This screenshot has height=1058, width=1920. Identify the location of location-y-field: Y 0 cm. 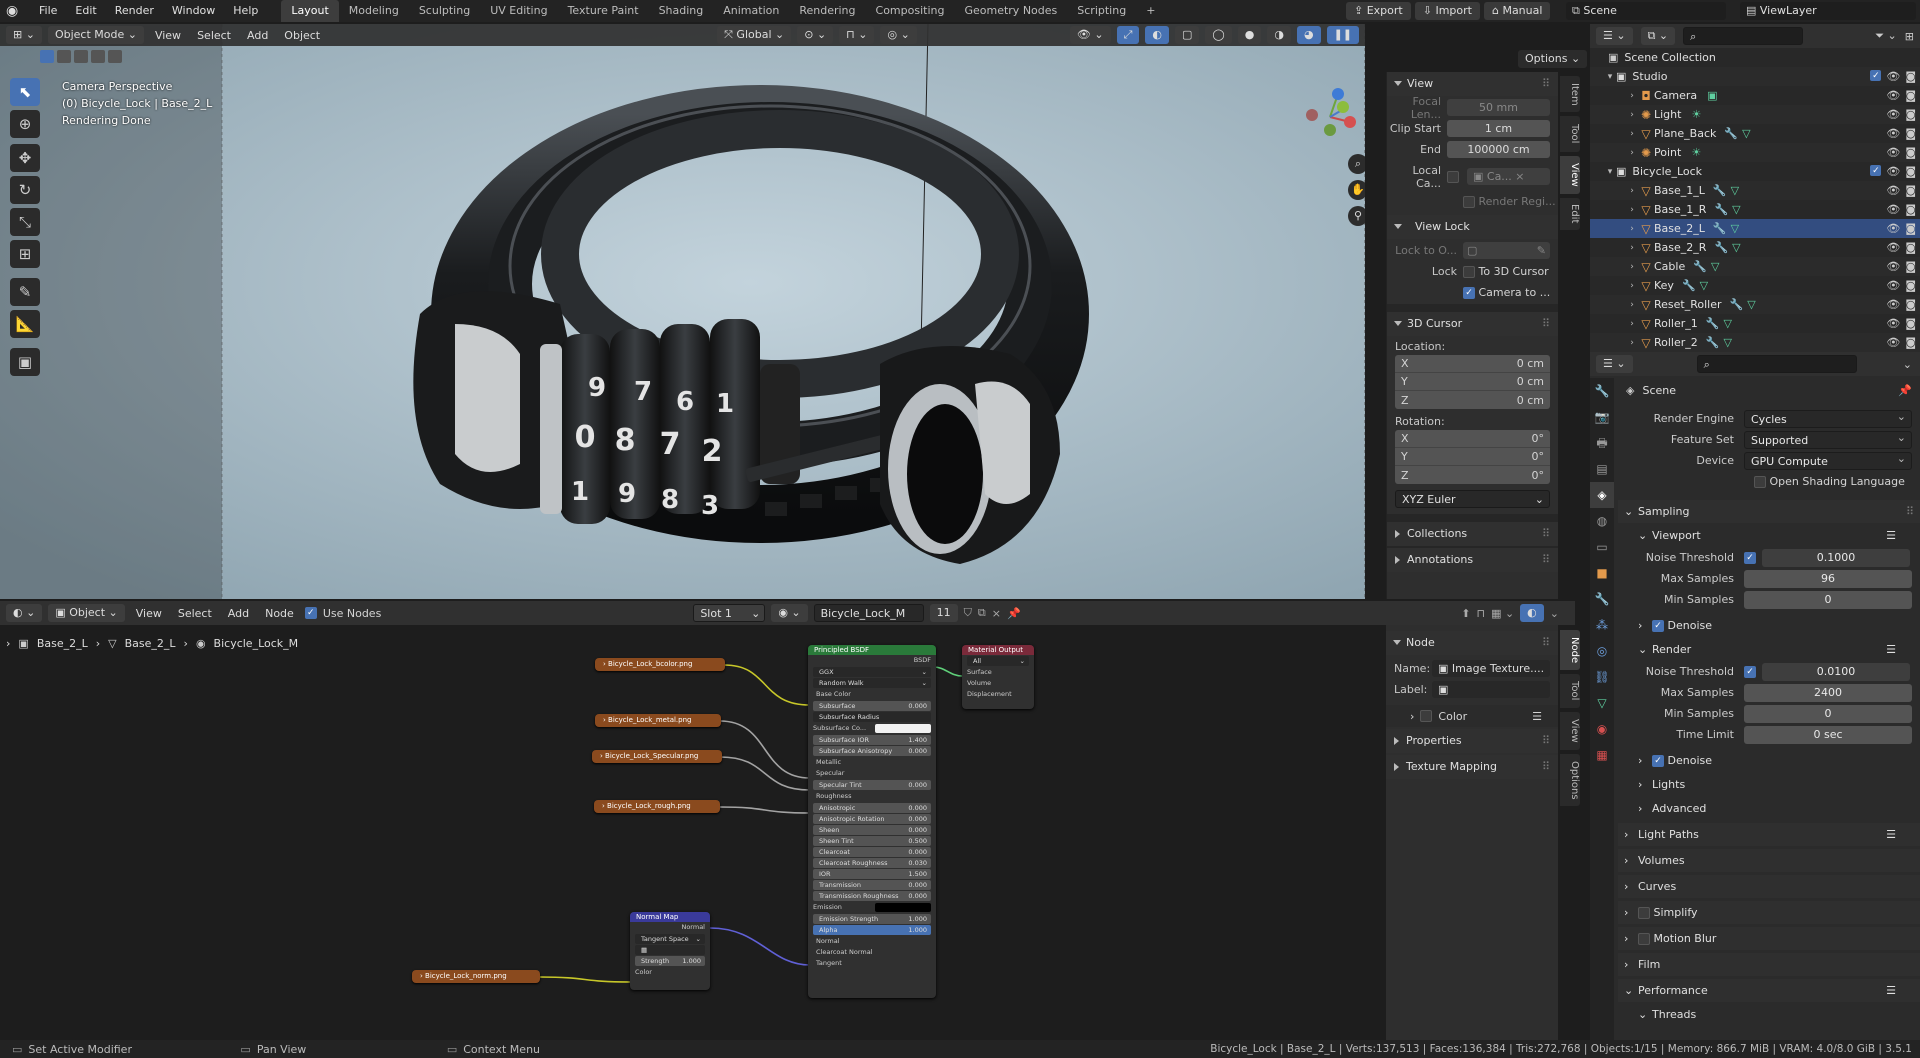
(1472, 382).